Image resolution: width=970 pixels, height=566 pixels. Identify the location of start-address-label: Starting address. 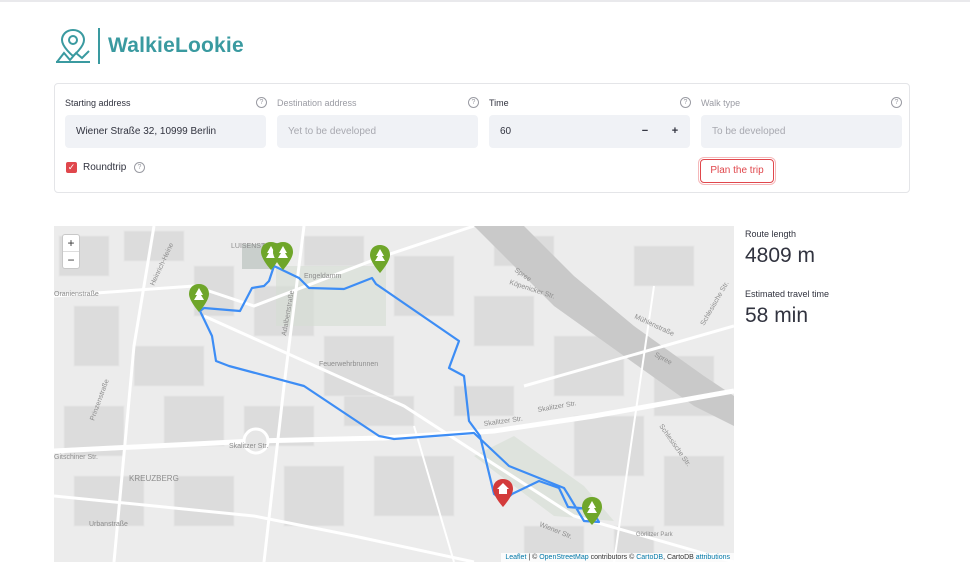
(98, 103).